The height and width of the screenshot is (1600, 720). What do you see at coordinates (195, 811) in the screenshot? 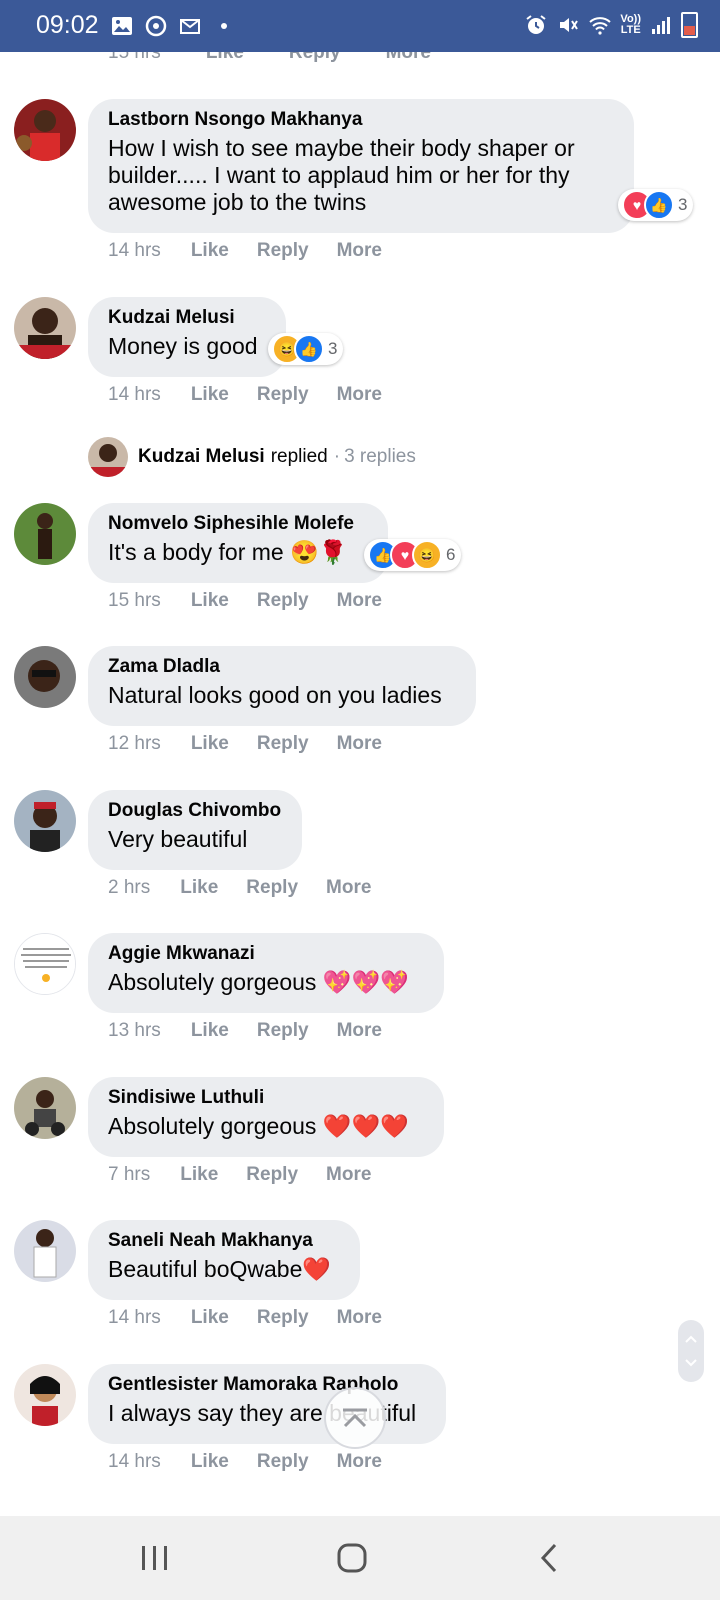
I see `comment-author: Douglas Chivombo` at bounding box center [195, 811].